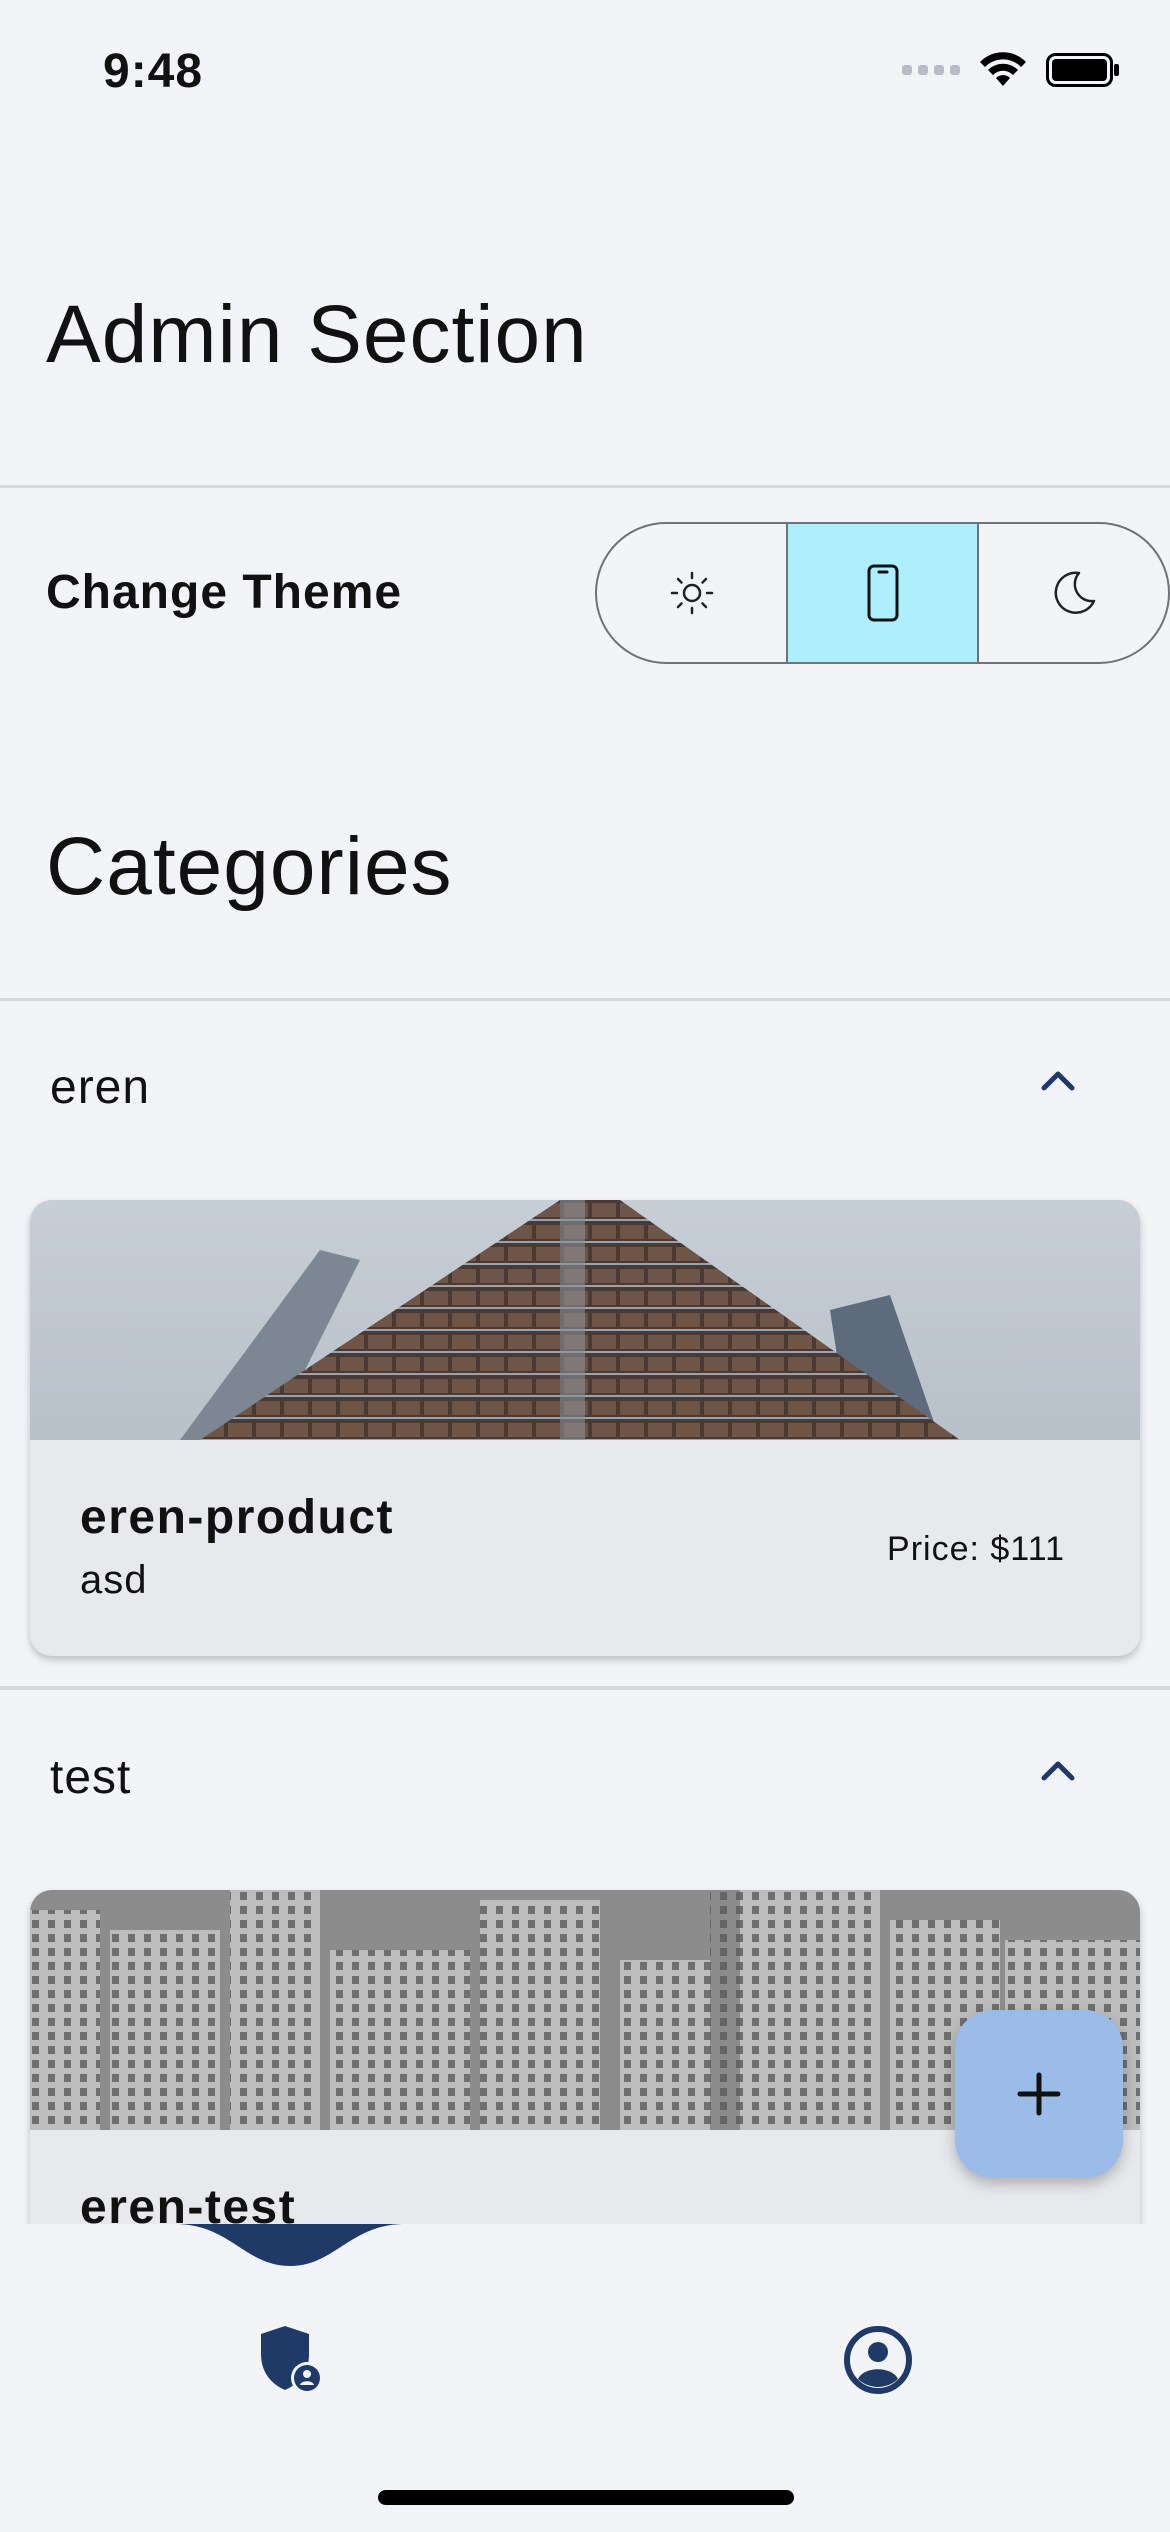 This screenshot has width=1170, height=2532. Describe the element at coordinates (1082, 70) in the screenshot. I see `battery-icon` at that location.